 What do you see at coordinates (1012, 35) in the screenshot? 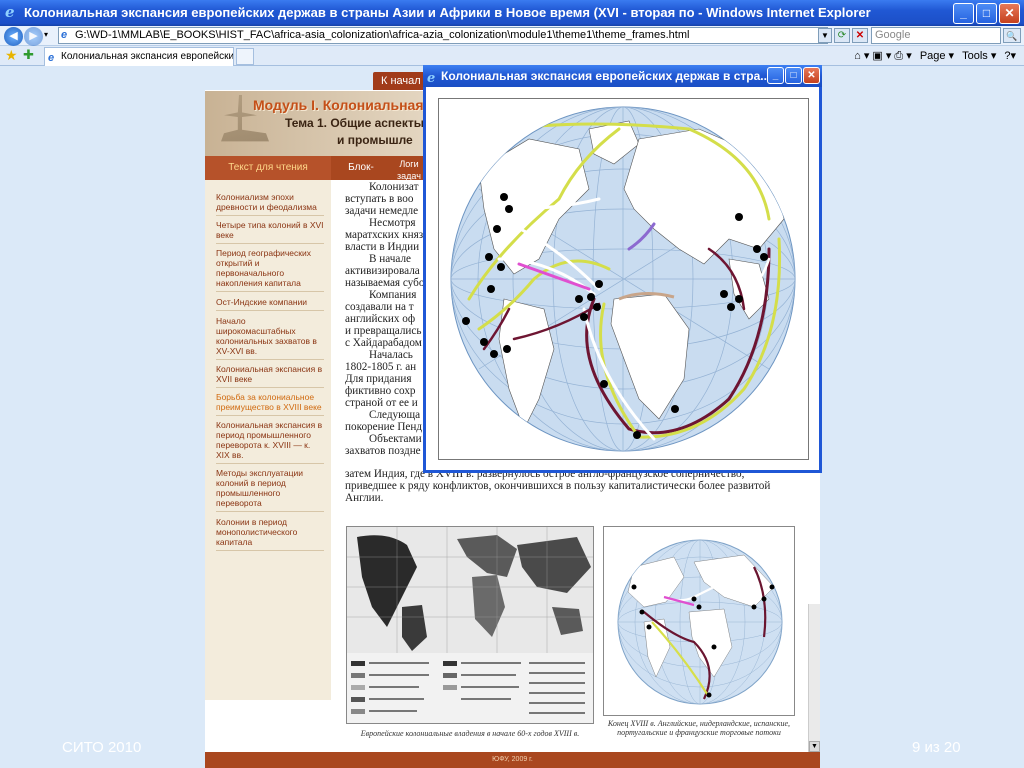
I see `search-icon: 🔍` at bounding box center [1012, 35].